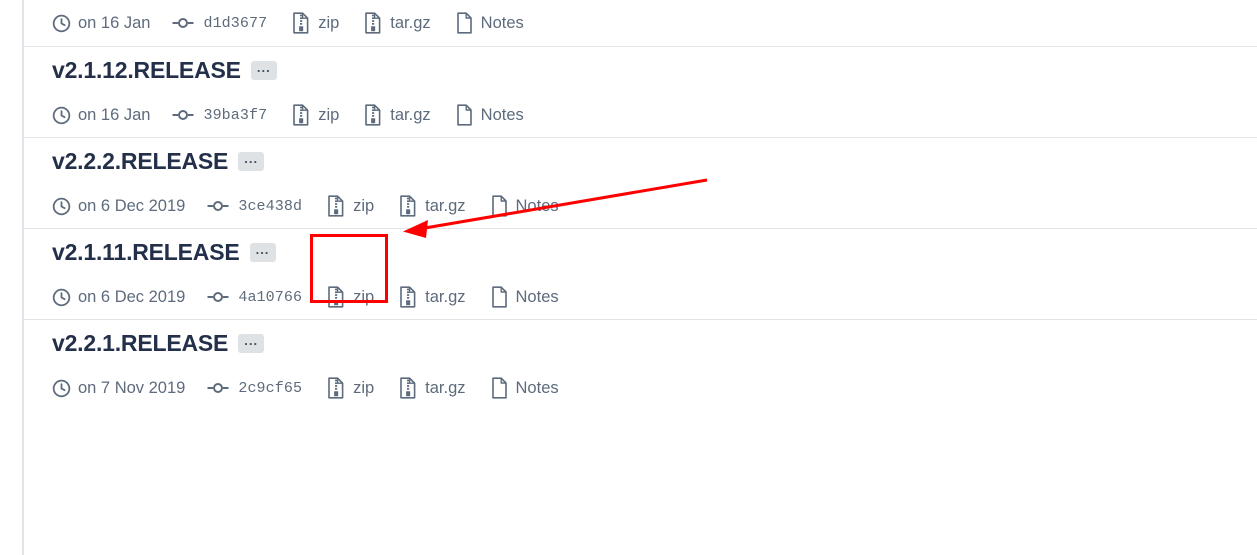  I want to click on release-meta-line: on 7 Nov 2019 2c9cf65 zip tar.gz Notes, so click(640, 388).